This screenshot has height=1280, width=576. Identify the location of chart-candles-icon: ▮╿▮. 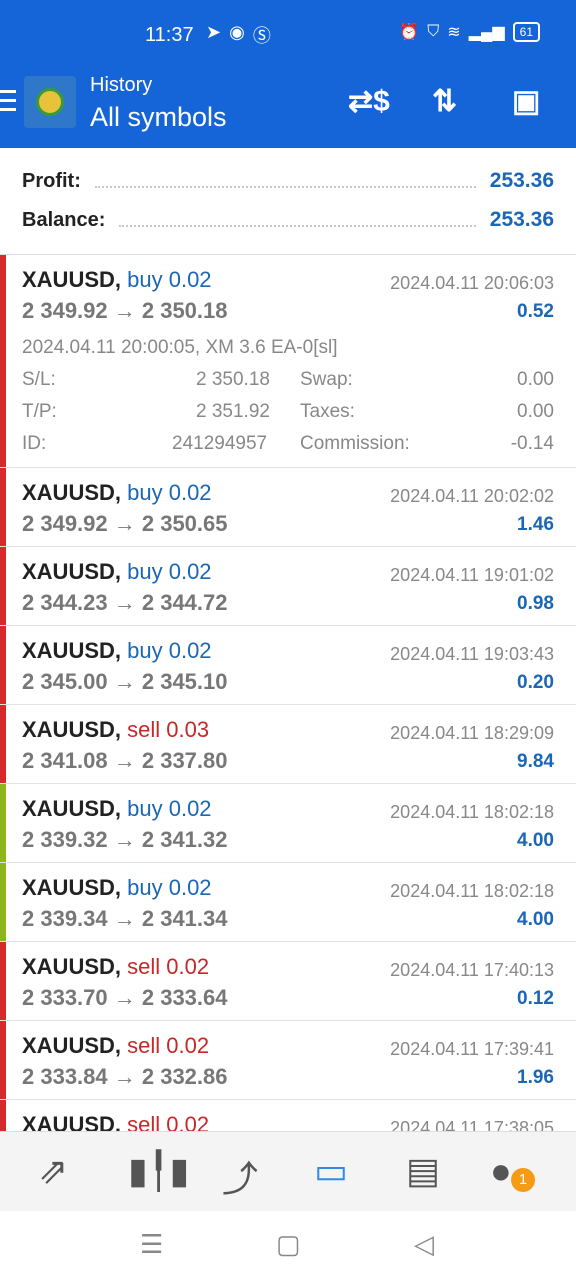
(158, 1171).